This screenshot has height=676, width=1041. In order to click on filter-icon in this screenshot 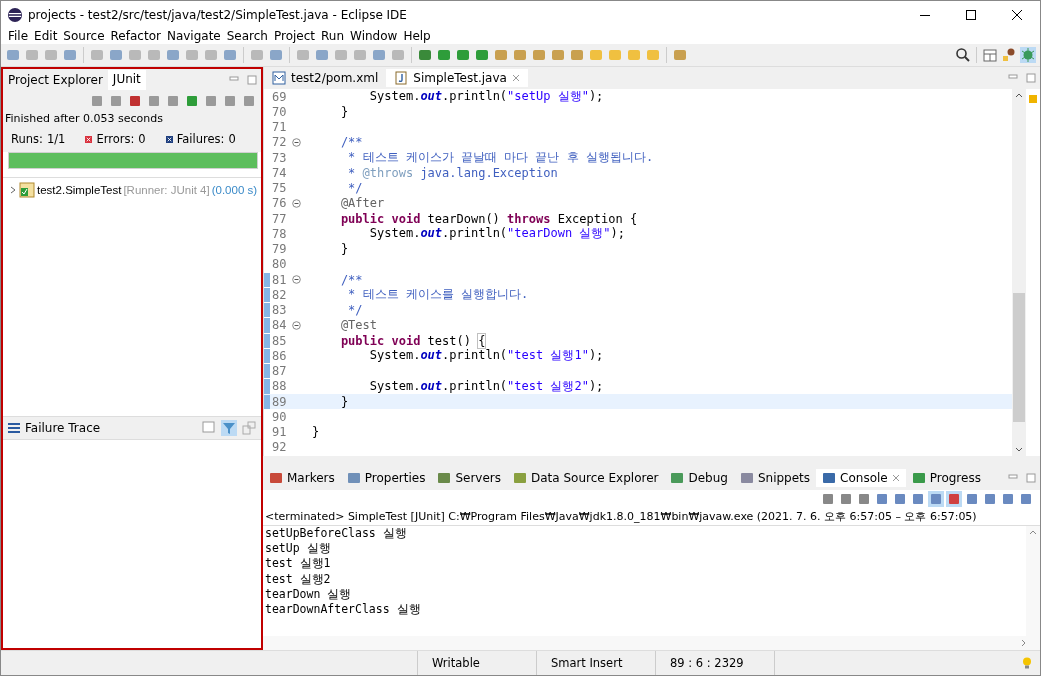, I will do `click(229, 428)`.